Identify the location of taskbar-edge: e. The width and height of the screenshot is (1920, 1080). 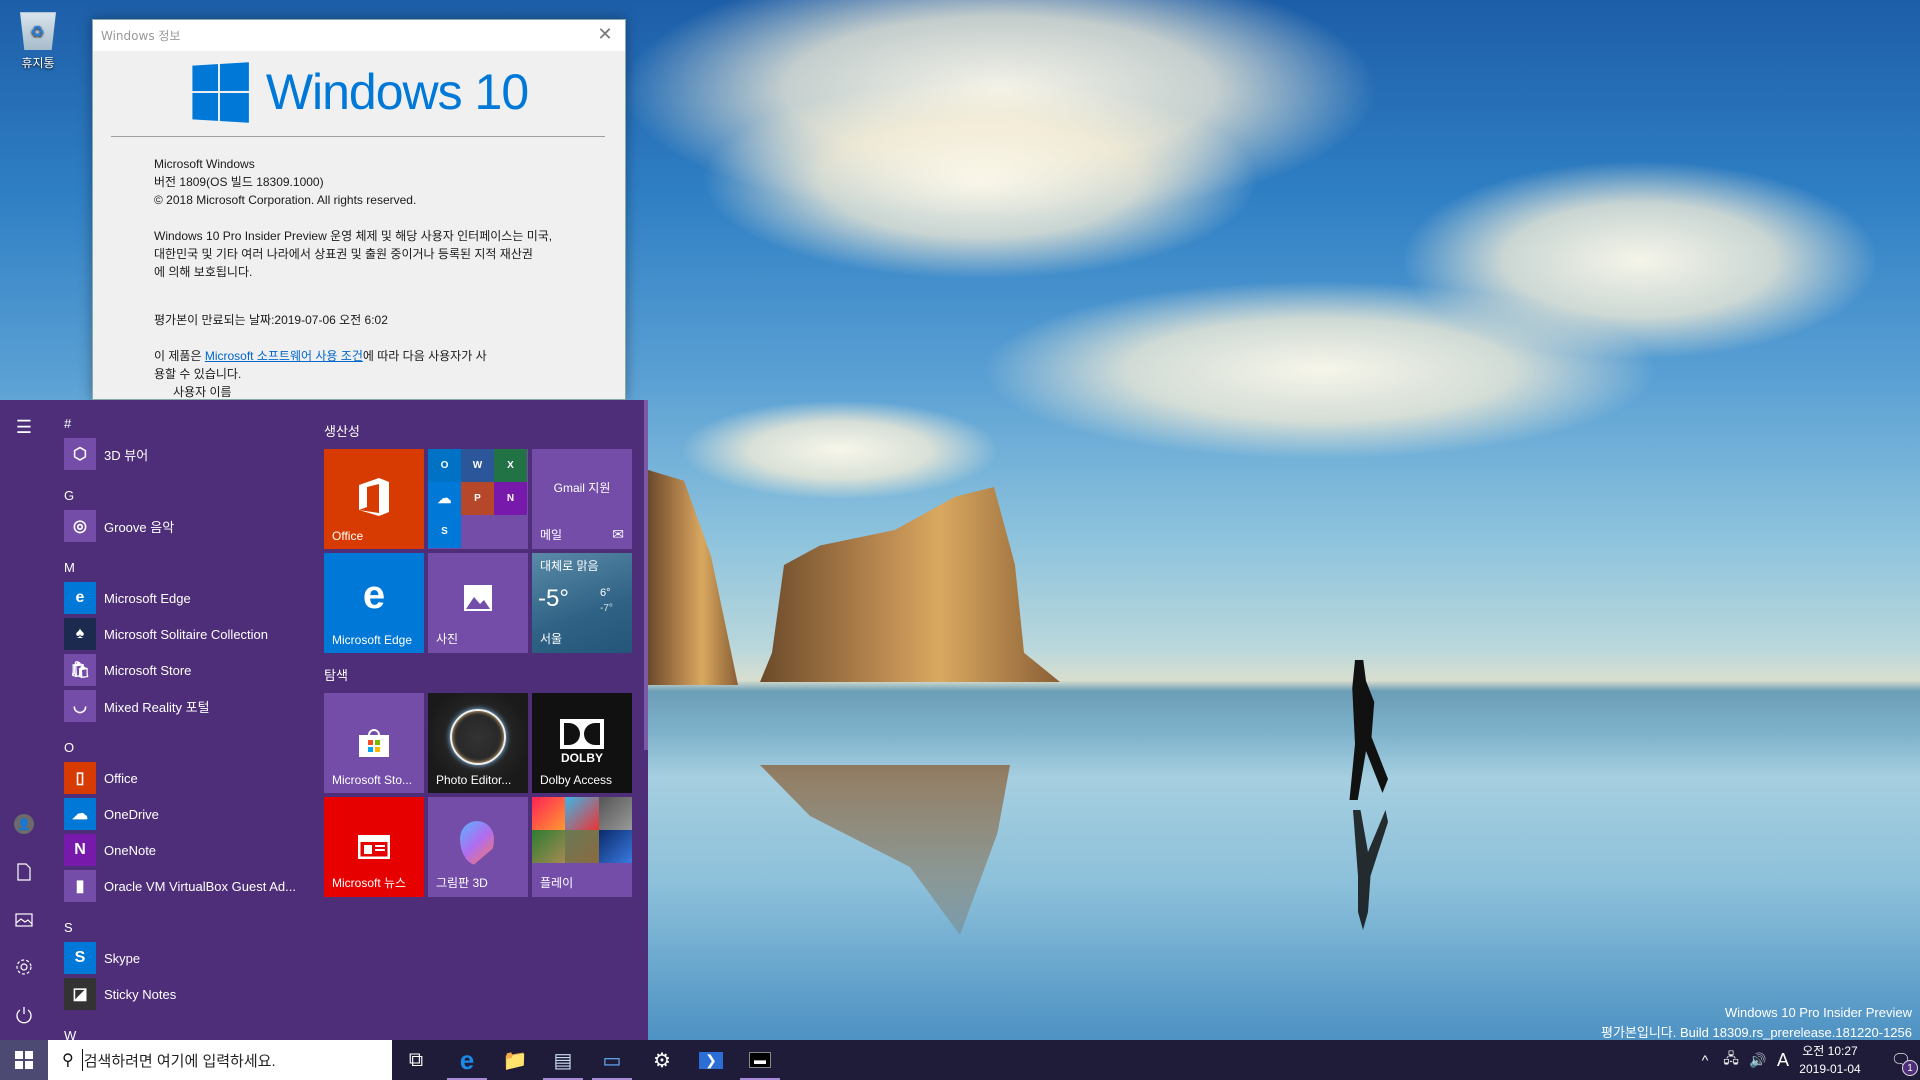
(467, 1060).